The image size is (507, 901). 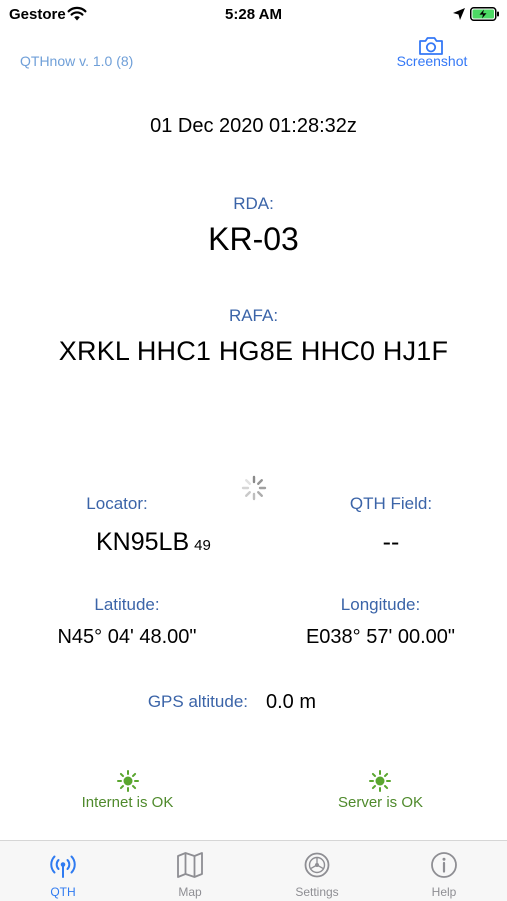 I want to click on tab-help: Help, so click(x=444, y=871).